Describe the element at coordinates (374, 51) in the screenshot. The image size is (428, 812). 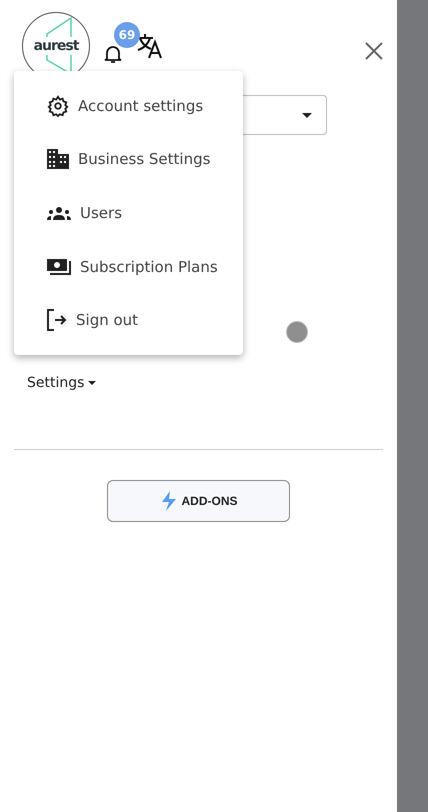
I see `close-icon` at that location.